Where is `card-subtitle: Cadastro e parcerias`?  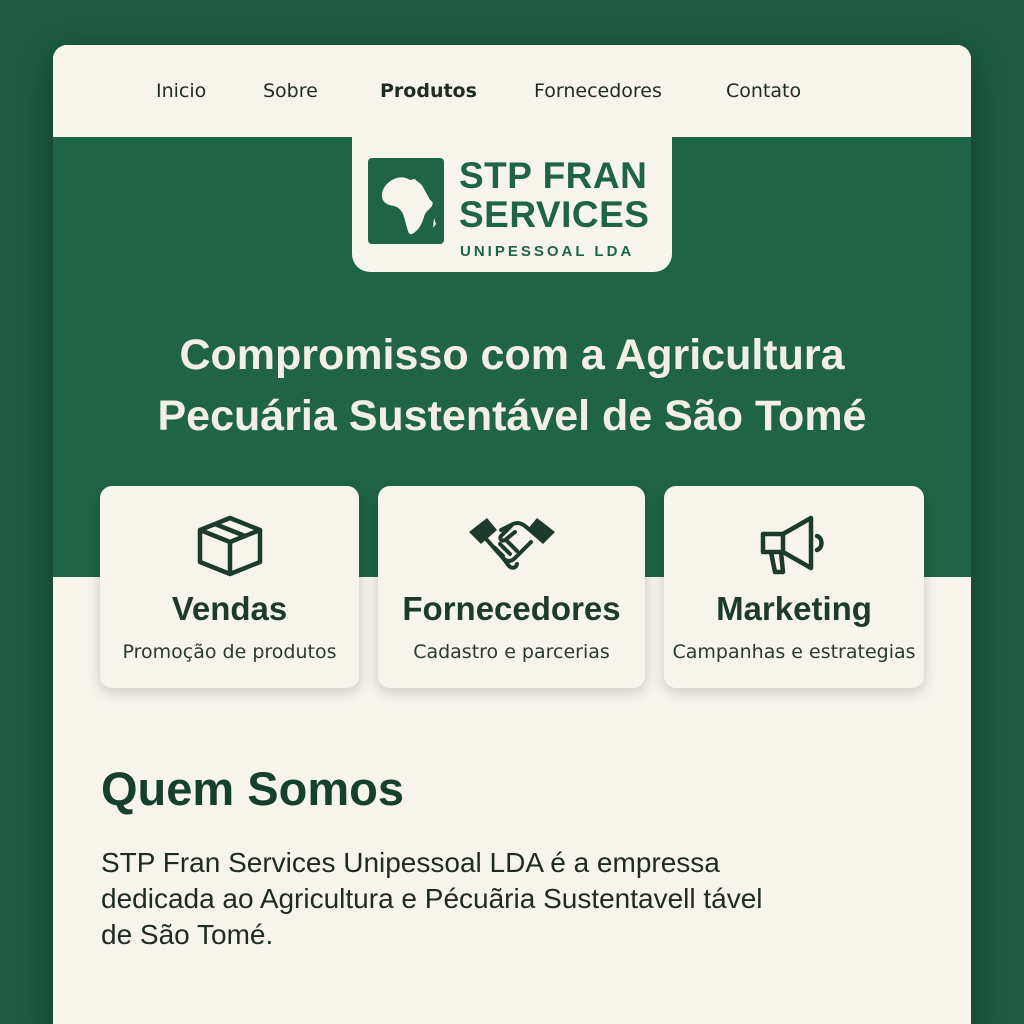 card-subtitle: Cadastro e parcerias is located at coordinates (511, 652).